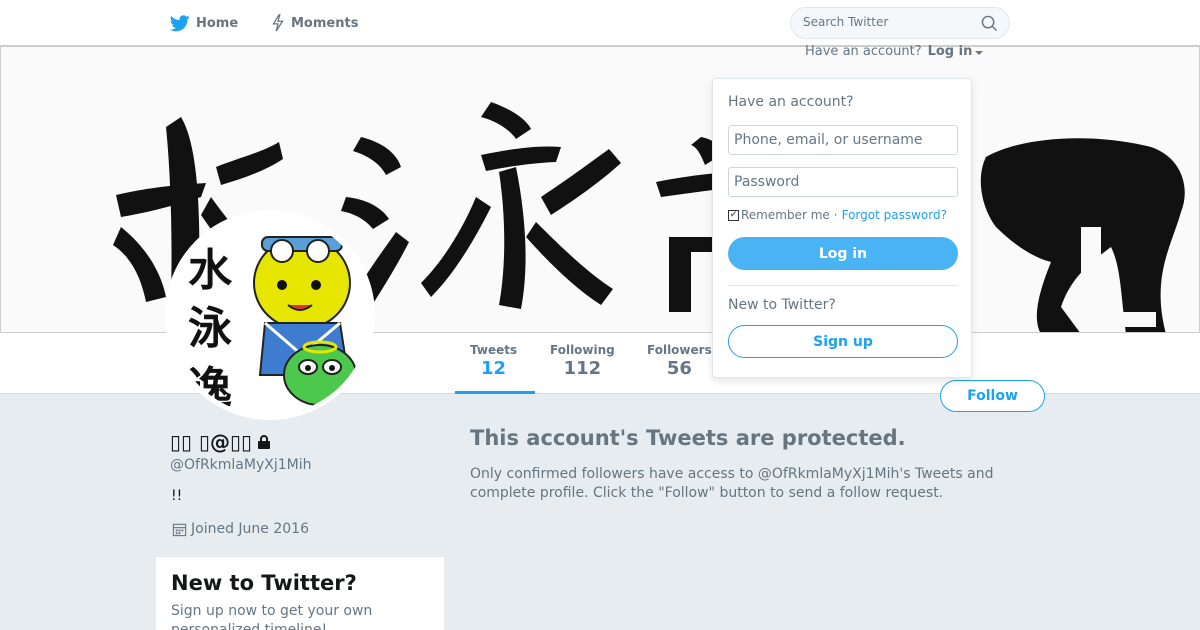  What do you see at coordinates (217, 23) in the screenshot?
I see `nav-home-label: Home` at bounding box center [217, 23].